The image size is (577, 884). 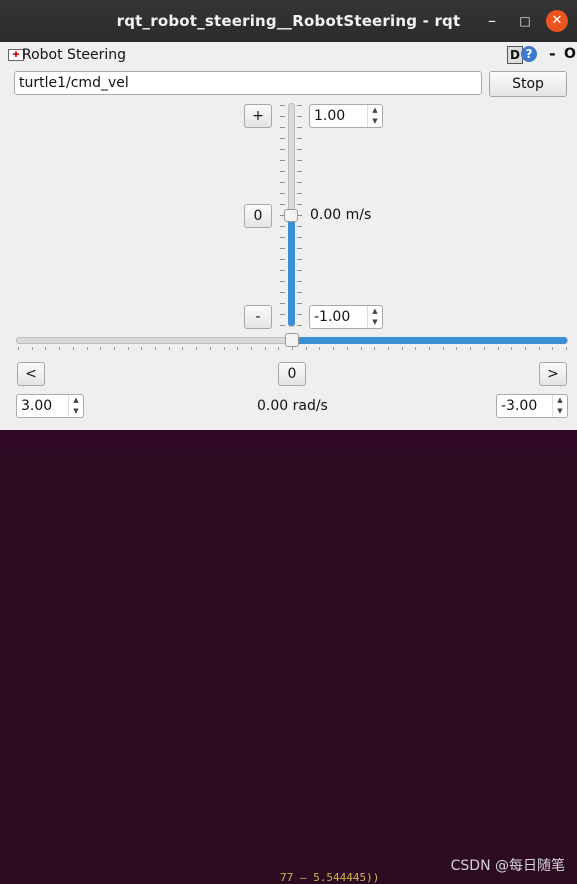 What do you see at coordinates (292, 374) in the screenshot?
I see `angular-zero-button: 0` at bounding box center [292, 374].